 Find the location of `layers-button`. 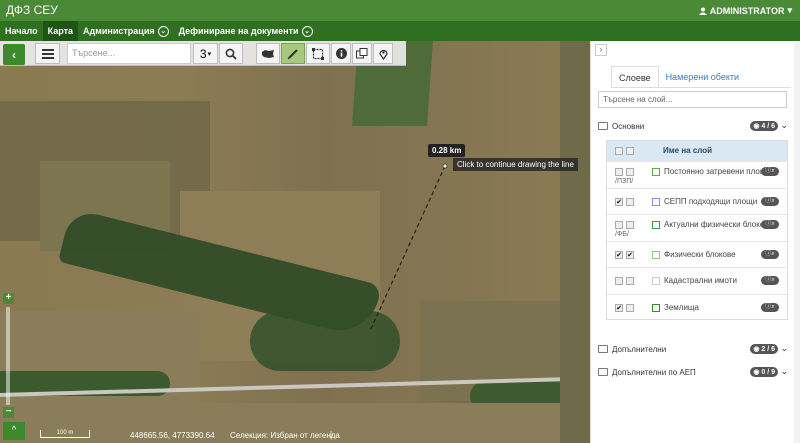

layers-button is located at coordinates (362, 53).